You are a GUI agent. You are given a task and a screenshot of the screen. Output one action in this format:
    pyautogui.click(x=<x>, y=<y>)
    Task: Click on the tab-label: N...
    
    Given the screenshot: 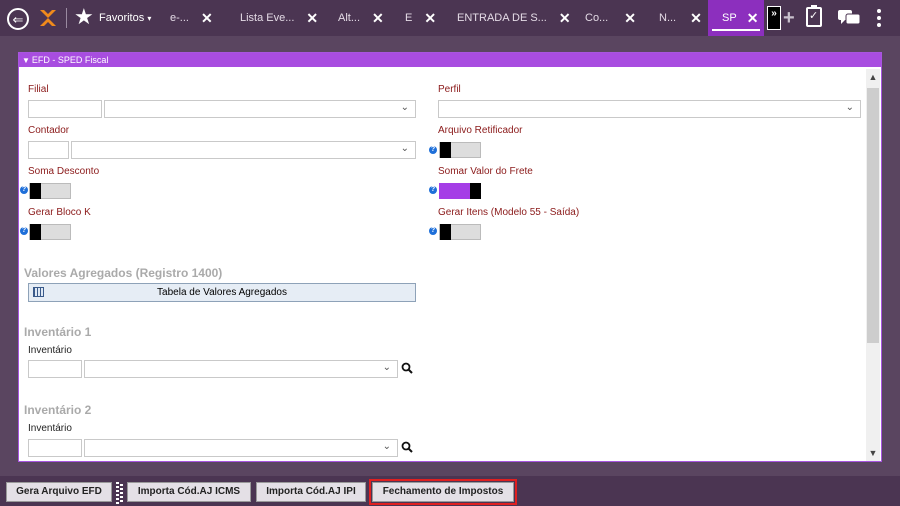 What is the action you would take?
    pyautogui.click(x=668, y=18)
    